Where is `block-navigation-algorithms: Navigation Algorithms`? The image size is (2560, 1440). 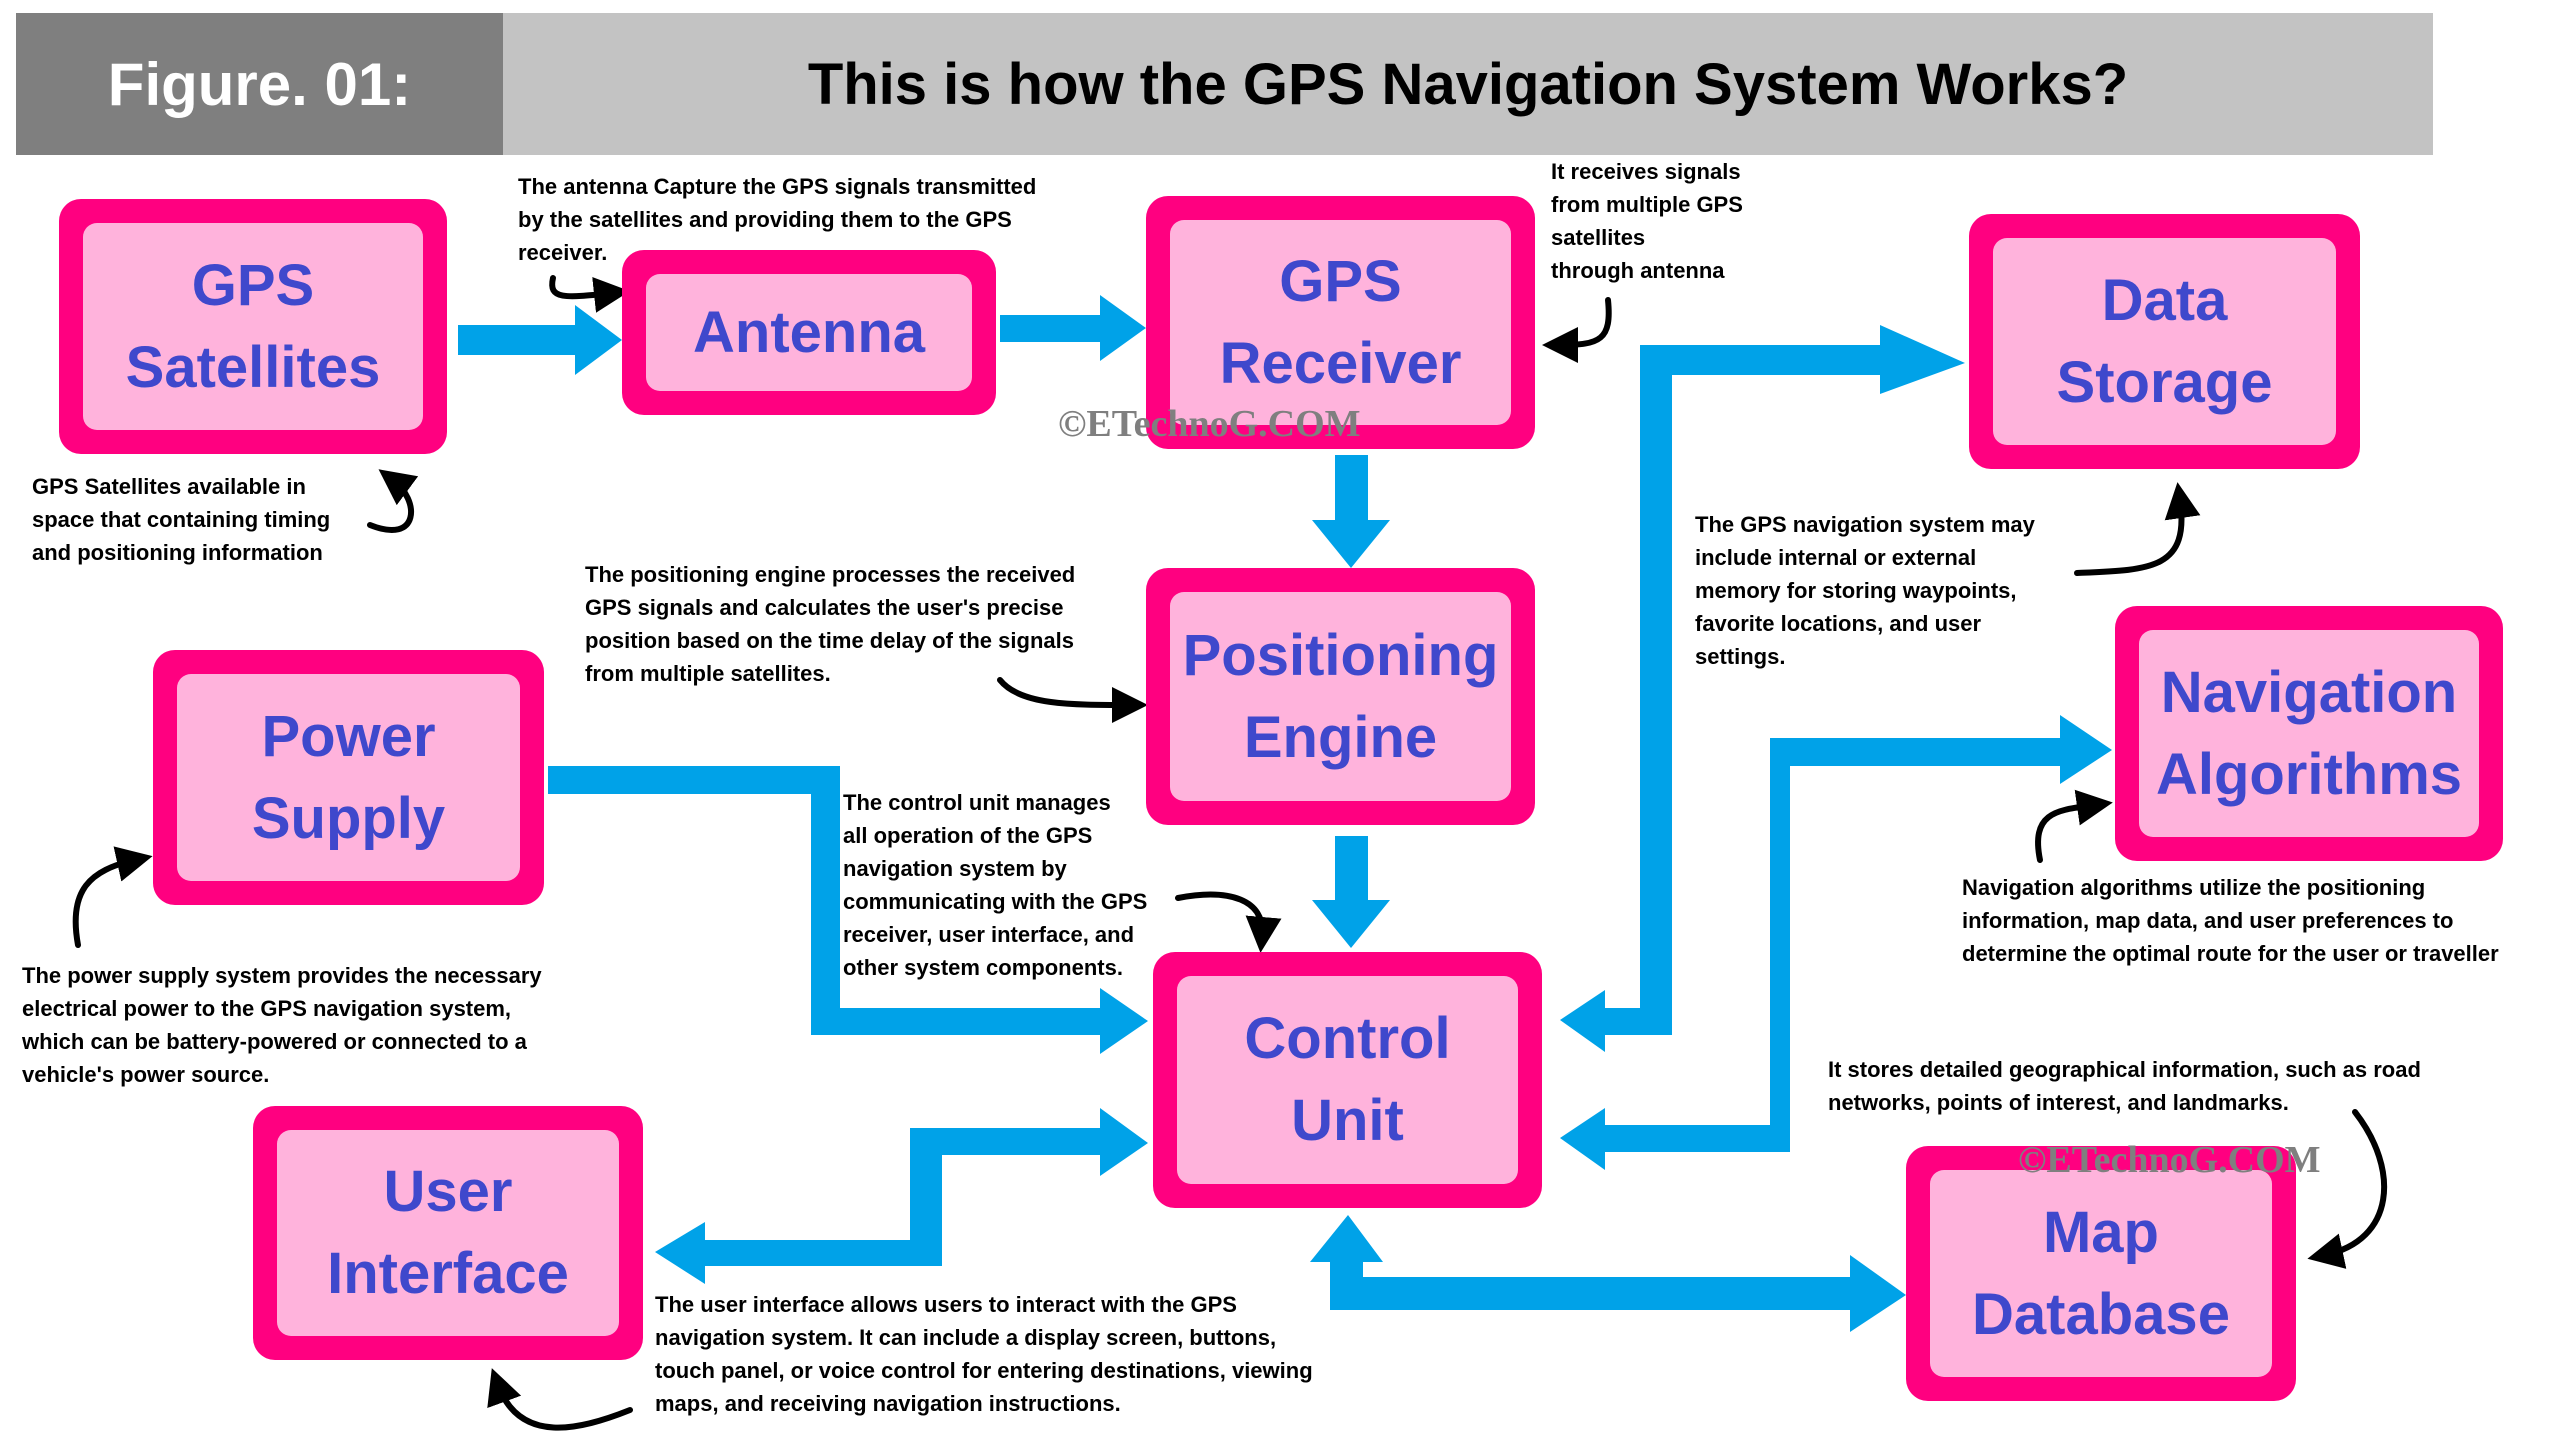 block-navigation-algorithms: Navigation Algorithms is located at coordinates (2309, 733).